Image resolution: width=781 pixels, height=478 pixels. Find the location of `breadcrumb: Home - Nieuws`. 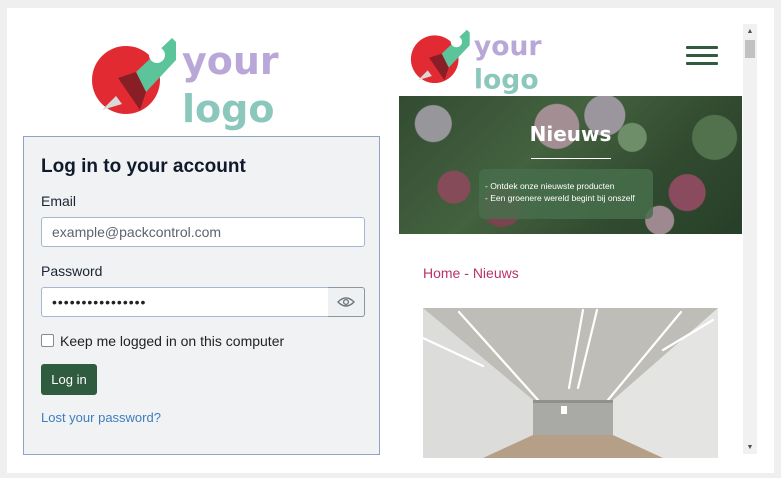

breadcrumb: Home - Nieuws is located at coordinates (471, 273).